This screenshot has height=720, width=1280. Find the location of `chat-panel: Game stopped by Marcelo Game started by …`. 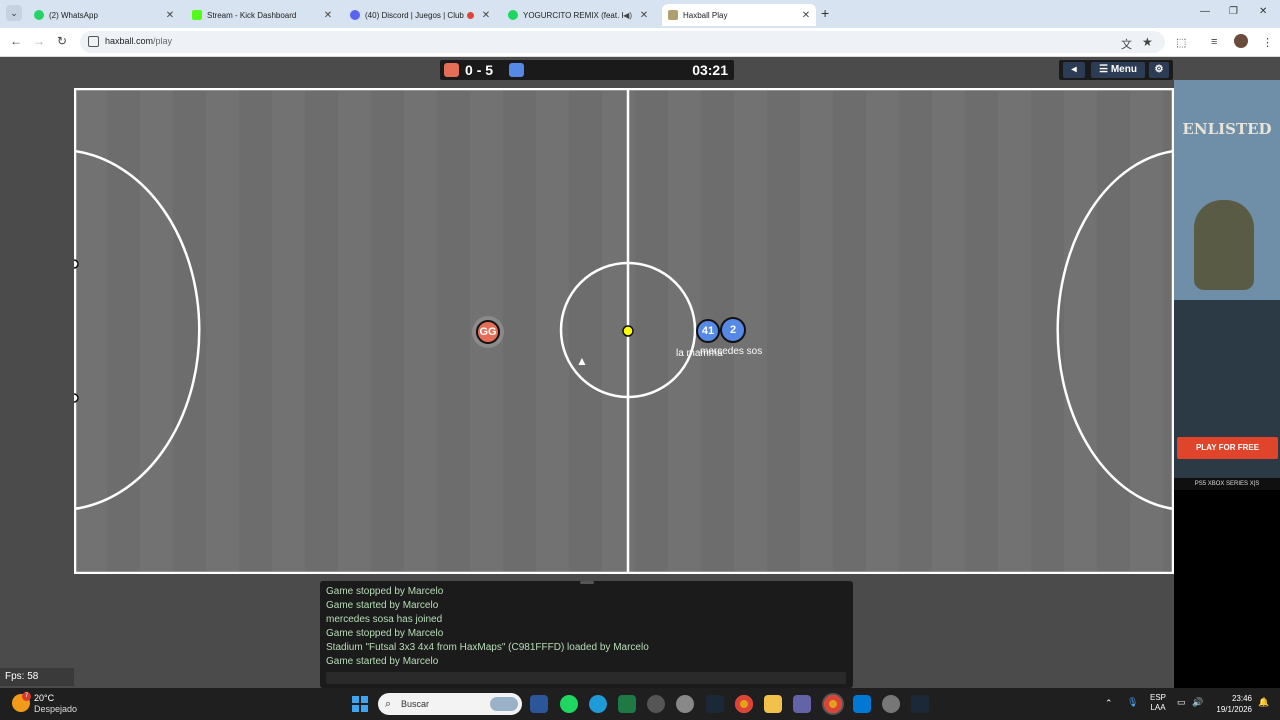

chat-panel: Game stopped by Marcelo Game started by … is located at coordinates (586, 634).